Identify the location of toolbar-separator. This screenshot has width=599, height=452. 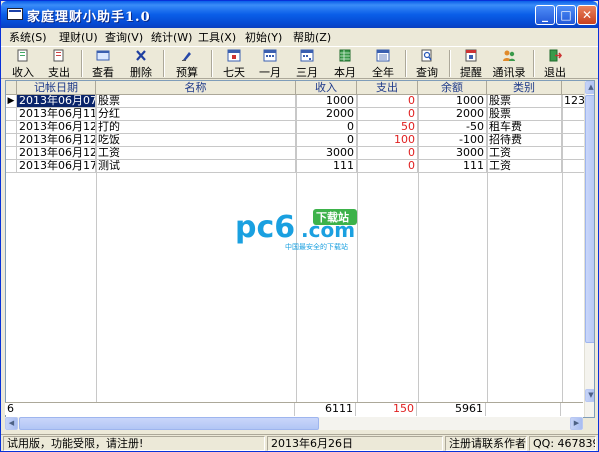
(212, 63).